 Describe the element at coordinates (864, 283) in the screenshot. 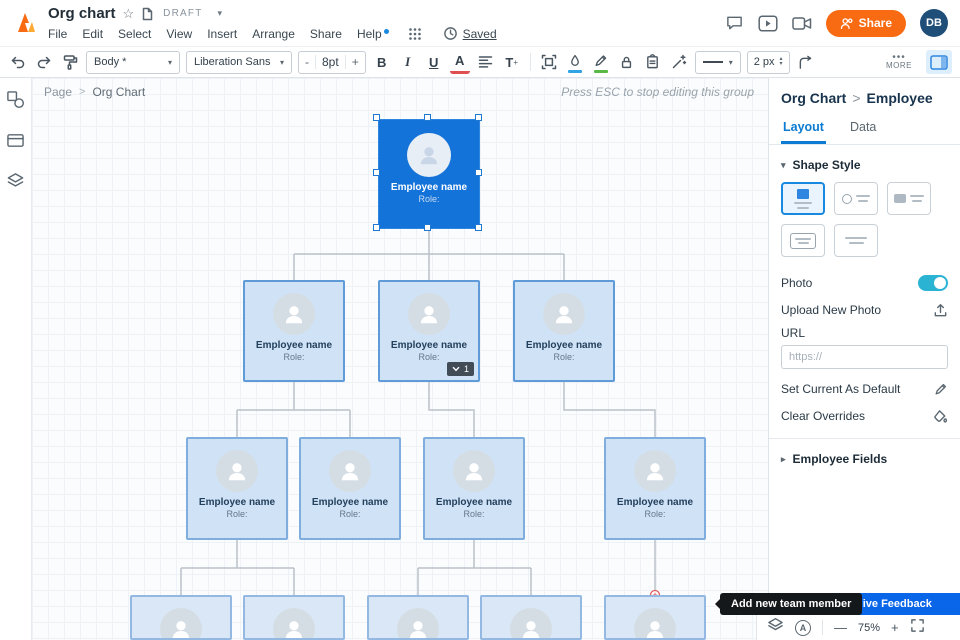

I see `photo-row: Photo` at that location.